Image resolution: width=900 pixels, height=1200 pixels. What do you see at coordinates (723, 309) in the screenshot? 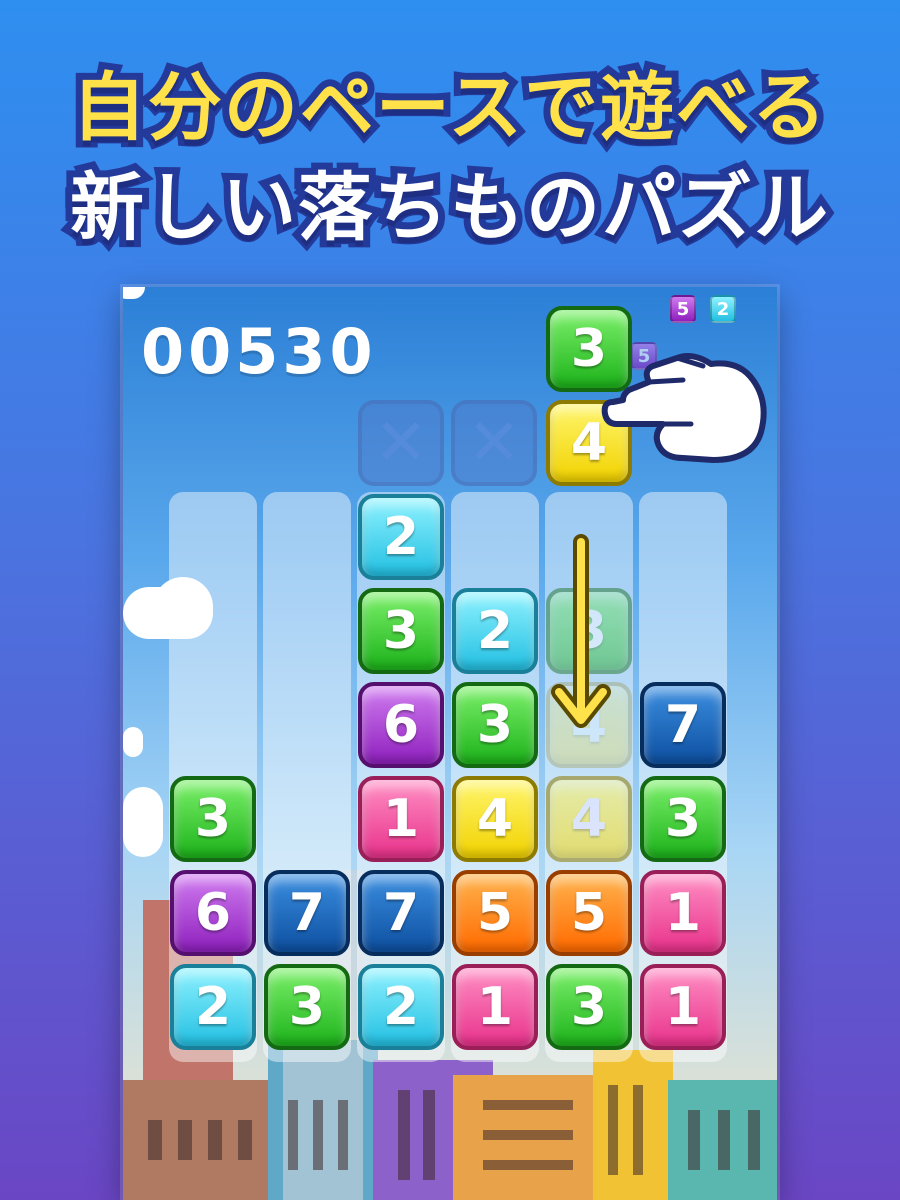
I see `next-preview-tile: 2` at bounding box center [723, 309].